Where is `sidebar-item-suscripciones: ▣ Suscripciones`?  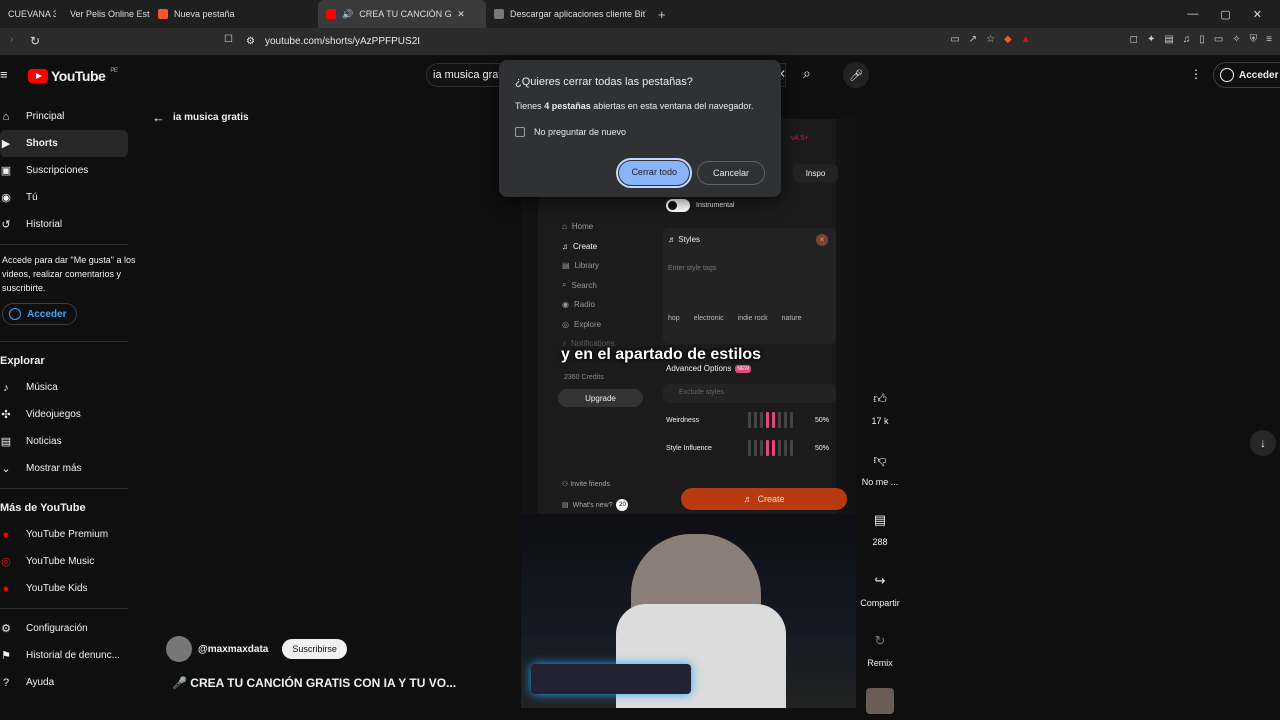
sidebar-item-suscripciones: ▣ Suscripciones is located at coordinates (70, 170).